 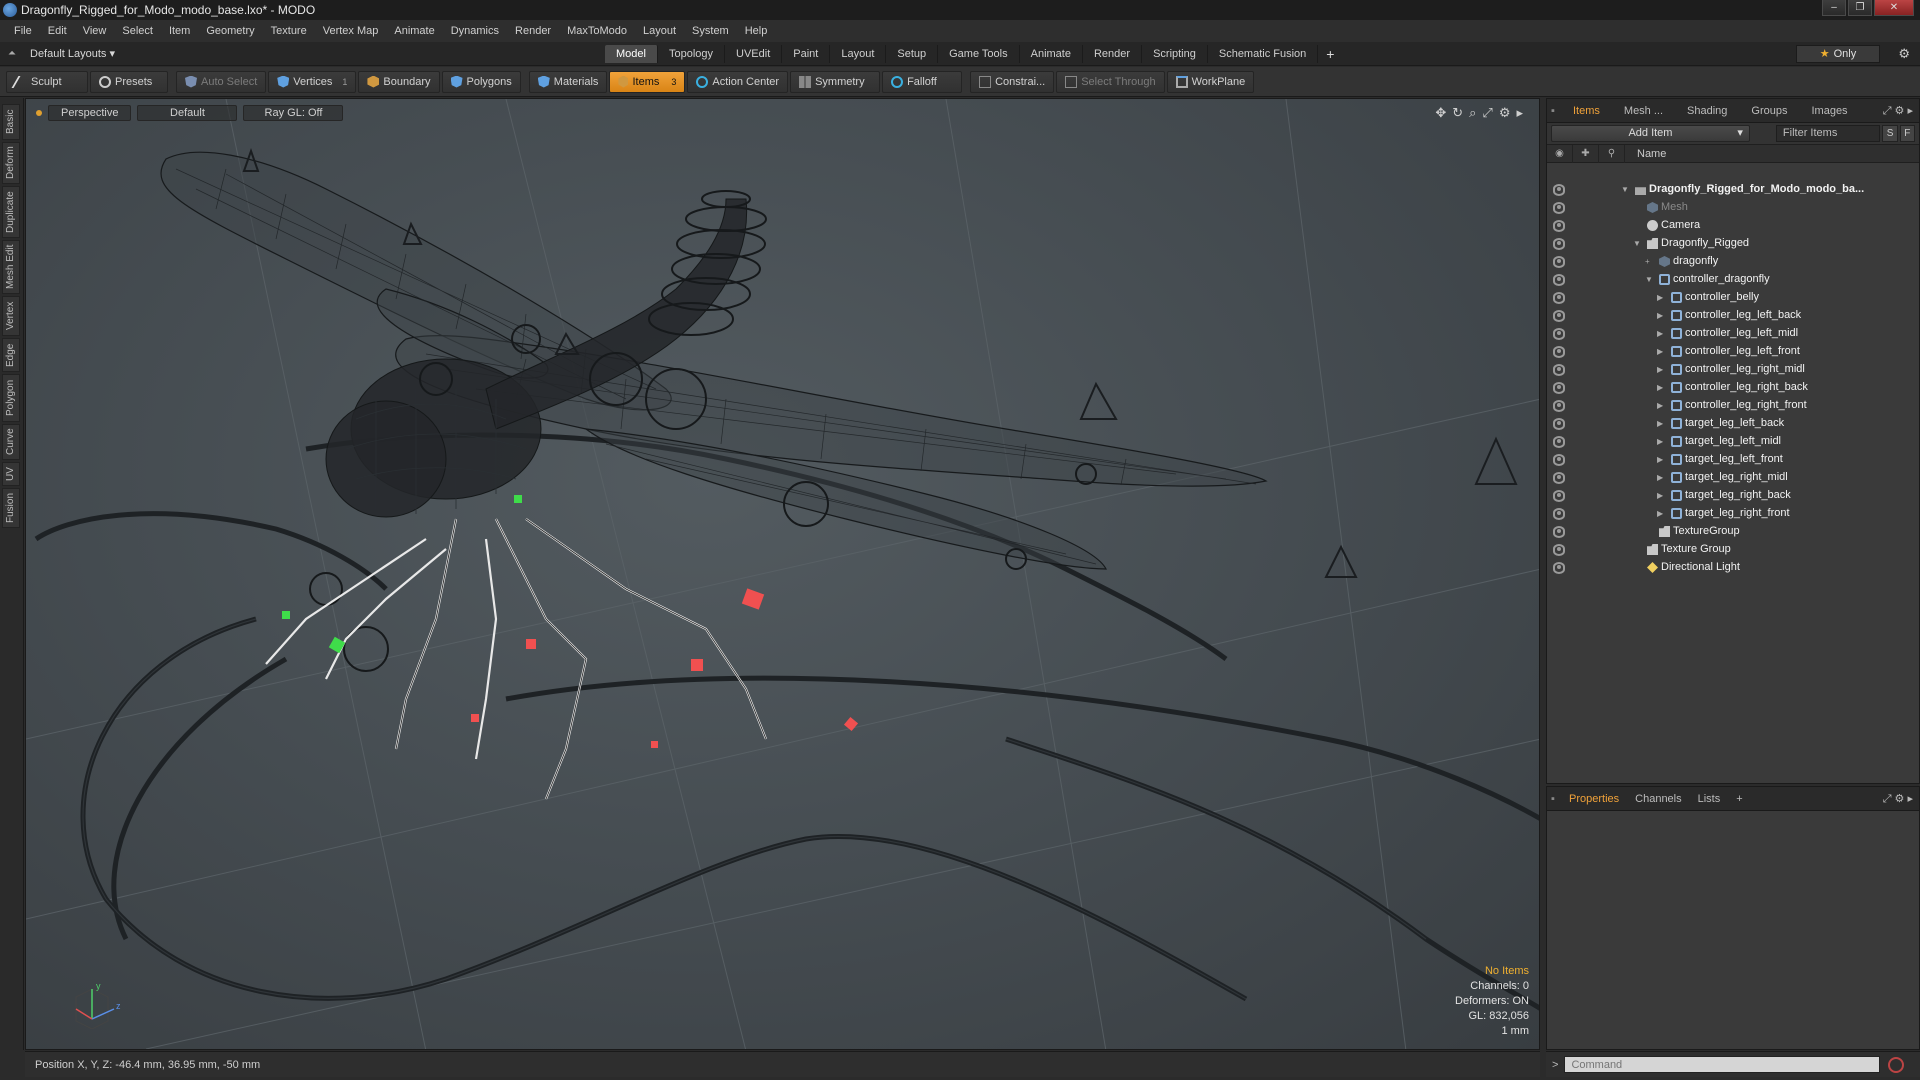 I want to click on tab-properties: Properties, so click(x=1594, y=799).